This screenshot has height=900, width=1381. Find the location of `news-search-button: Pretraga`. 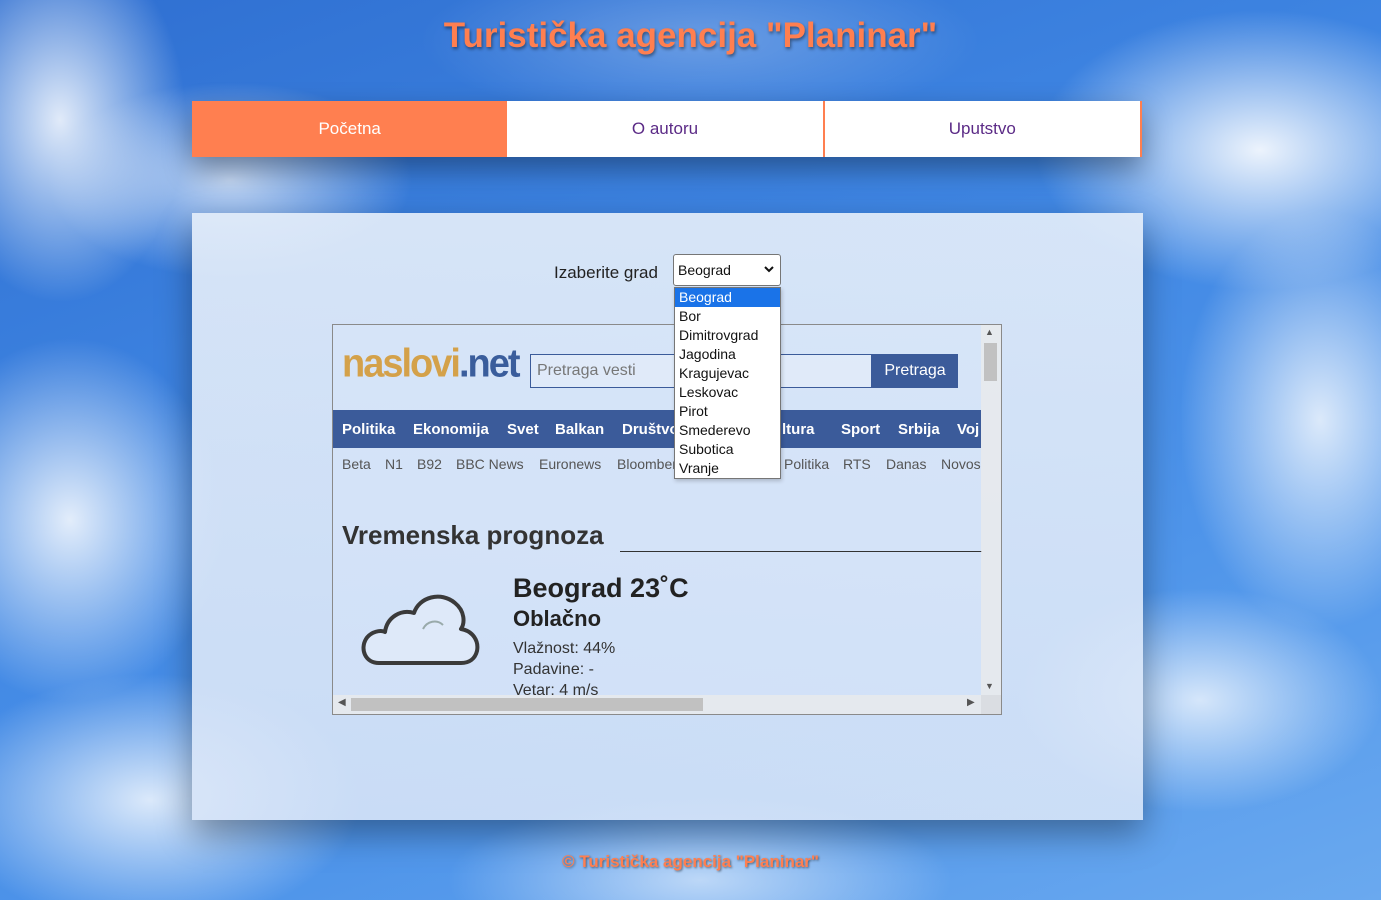

news-search-button: Pretraga is located at coordinates (915, 371).